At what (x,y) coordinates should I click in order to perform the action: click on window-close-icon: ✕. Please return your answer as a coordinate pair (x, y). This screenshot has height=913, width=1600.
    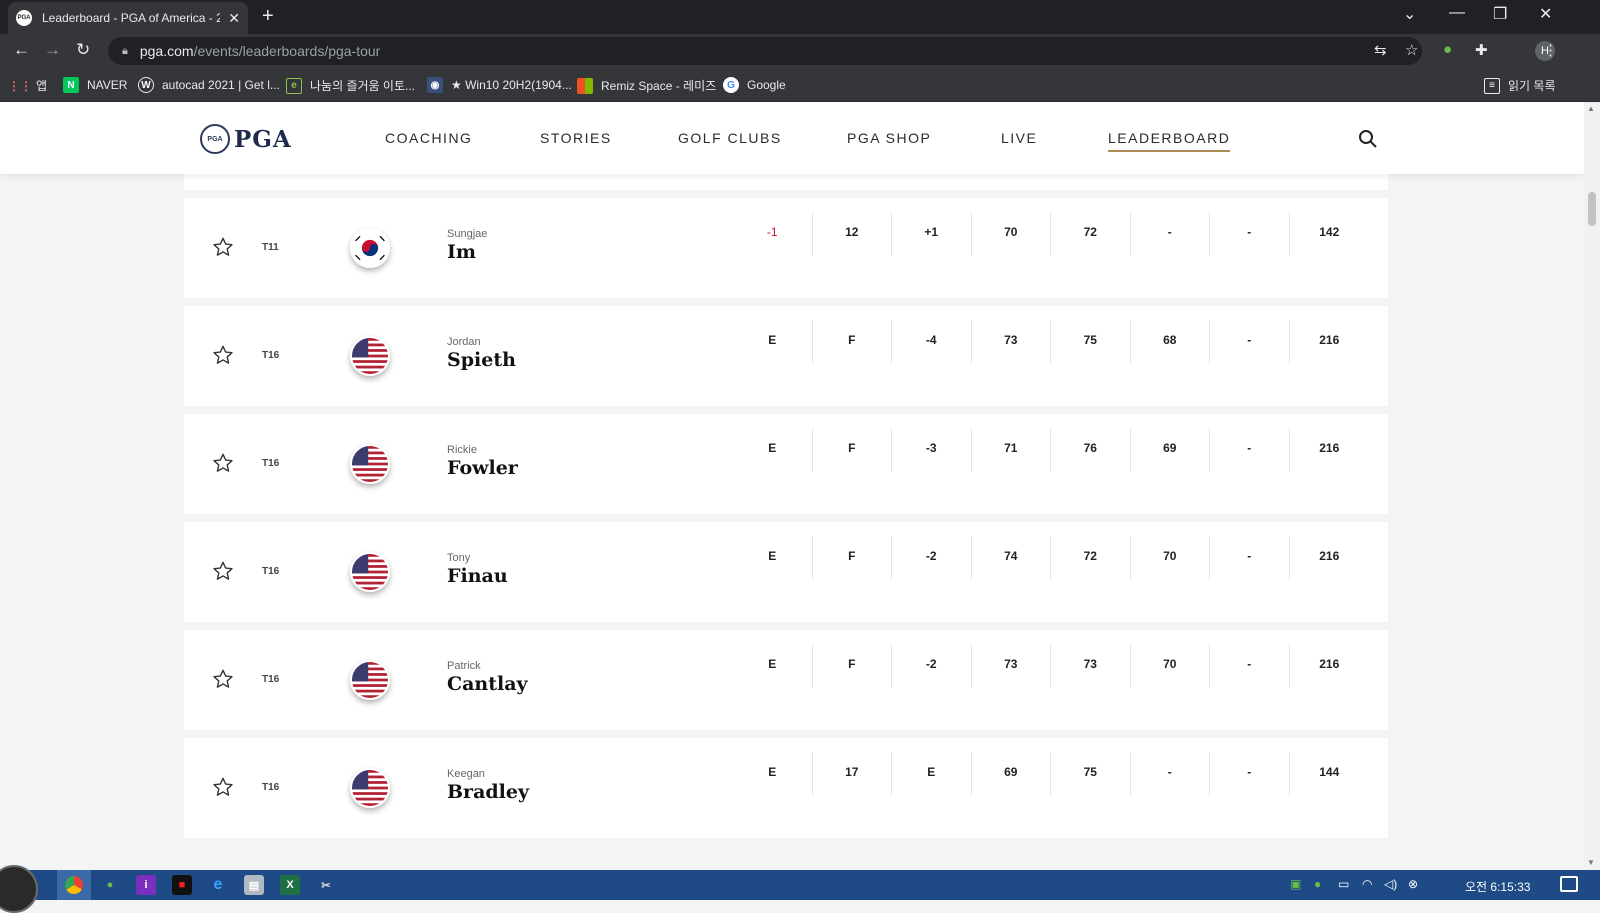
    Looking at the image, I should click on (1545, 14).